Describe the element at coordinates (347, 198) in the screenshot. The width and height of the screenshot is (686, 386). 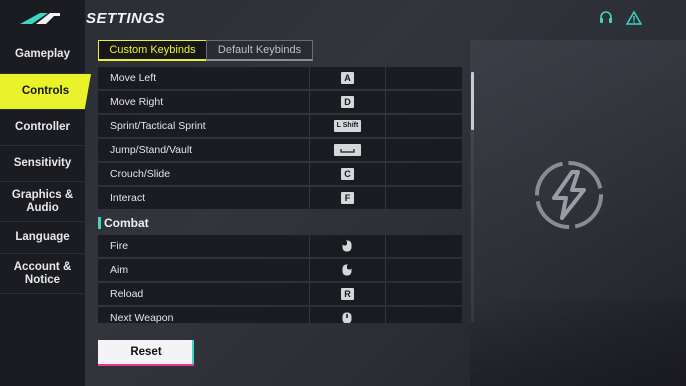
I see `key-cap: F` at that location.